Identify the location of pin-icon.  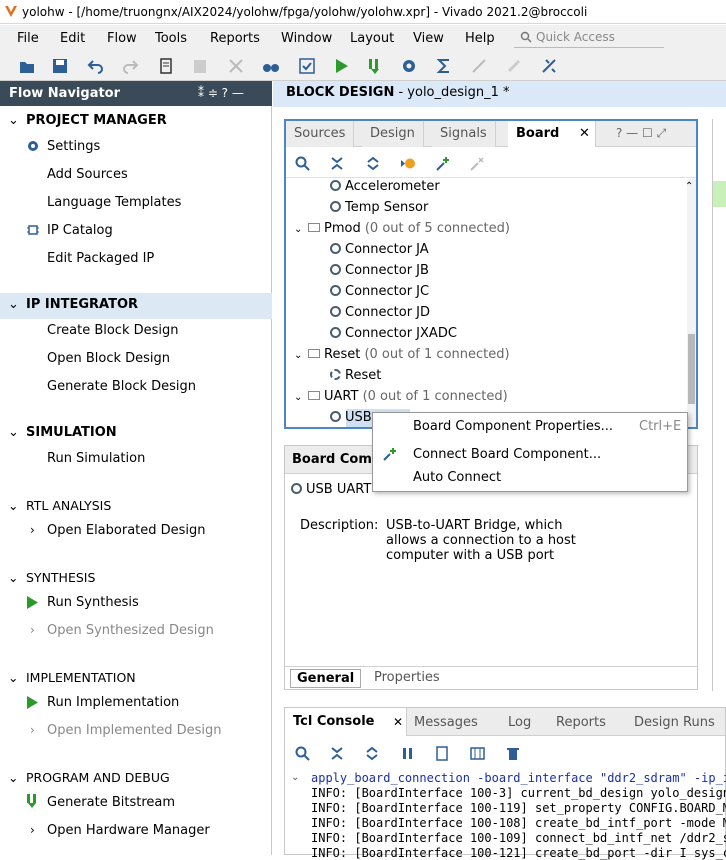
(335, 248).